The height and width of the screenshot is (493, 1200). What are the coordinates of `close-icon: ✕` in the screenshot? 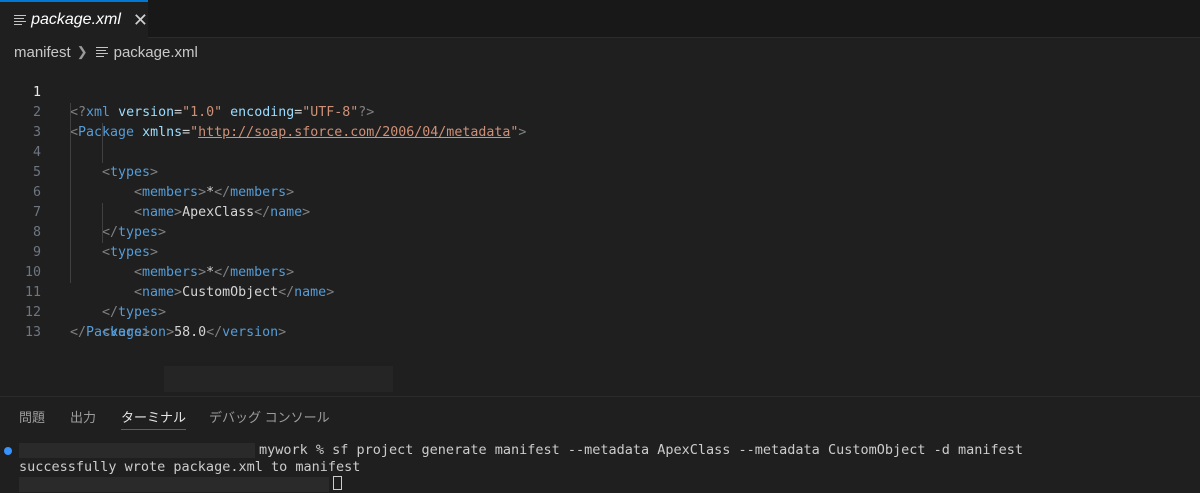 It's located at (140, 20).